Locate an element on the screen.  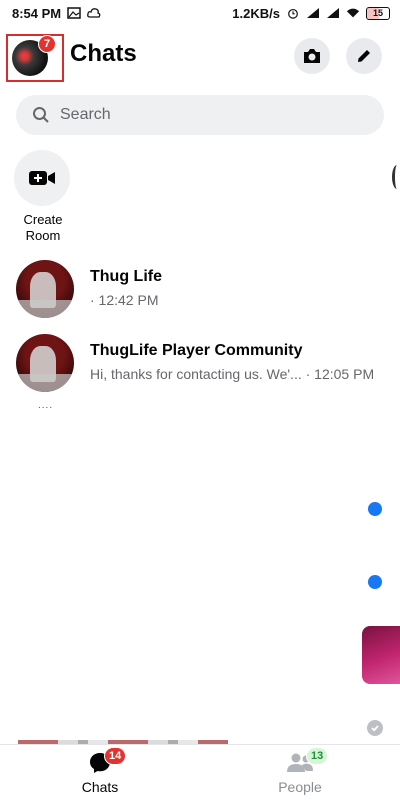
battery-level: 15 is located at coordinates (377, 13).